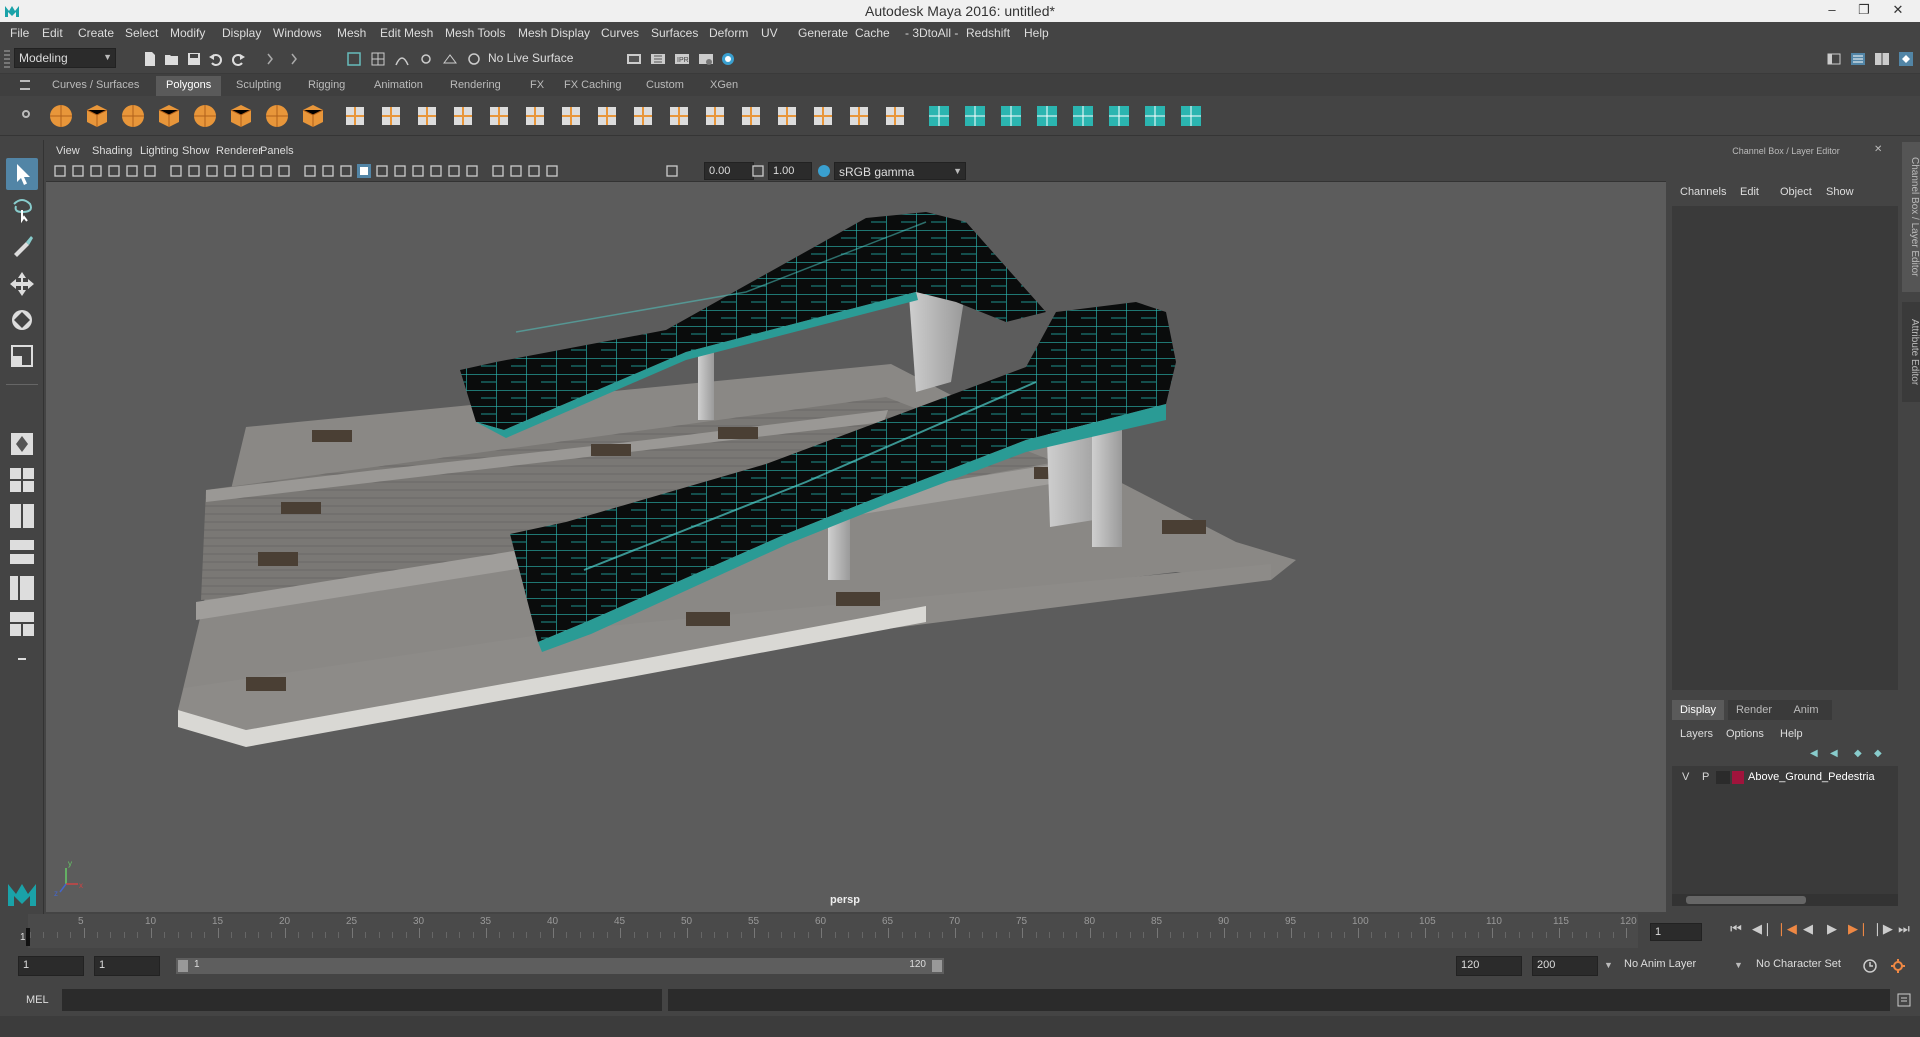 The width and height of the screenshot is (1920, 1037). What do you see at coordinates (241, 116) in the screenshot?
I see `poly-torus-icon` at bounding box center [241, 116].